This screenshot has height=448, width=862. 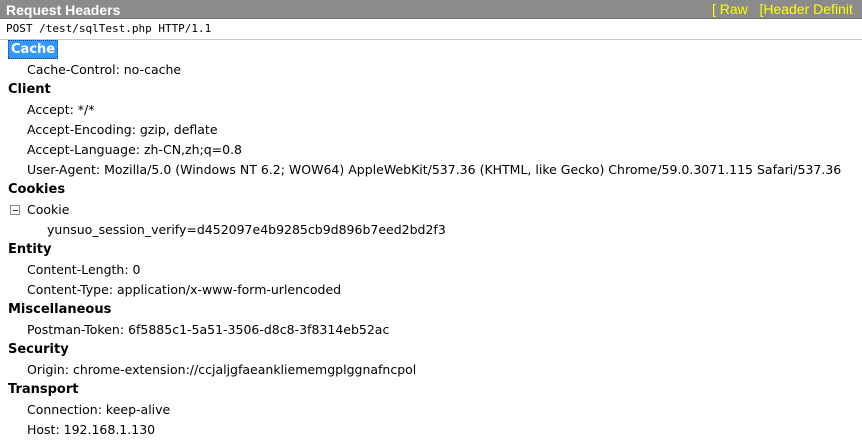 I want to click on request-line: POST /test/sqlTest.php HTTP/1.1, so click(x=431, y=29).